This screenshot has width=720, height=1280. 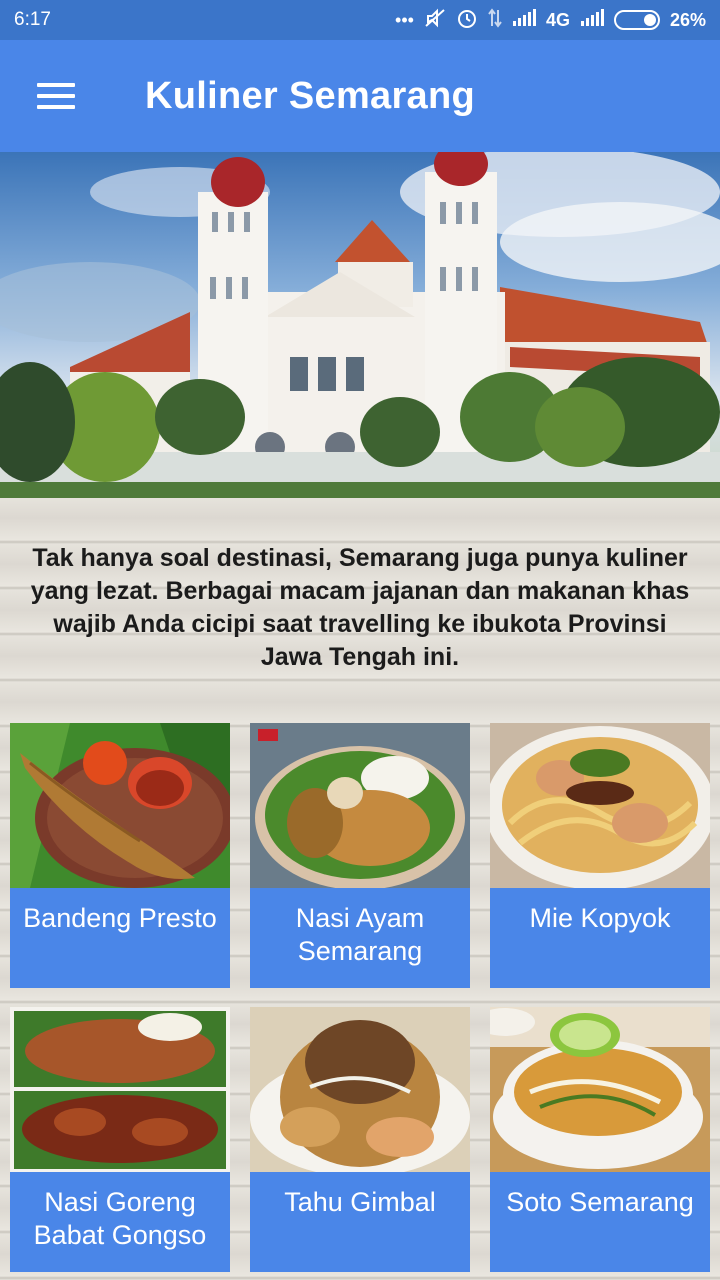 I want to click on menu-card-label: Tahu Gimbal, so click(x=360, y=1222).